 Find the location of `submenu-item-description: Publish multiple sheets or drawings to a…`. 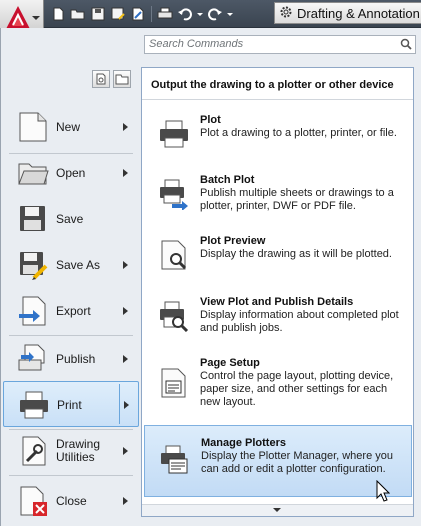

submenu-item-description: Publish multiple sheets or drawings to a… is located at coordinates (297, 199).